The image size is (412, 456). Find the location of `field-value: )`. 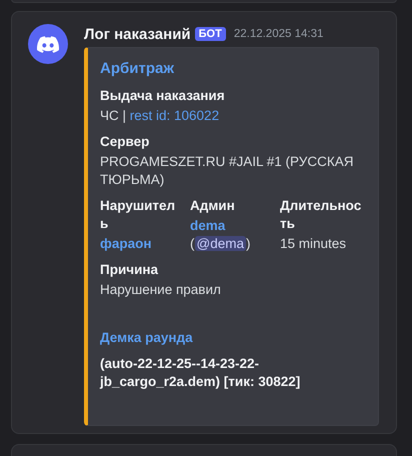

field-value: ) is located at coordinates (248, 243).